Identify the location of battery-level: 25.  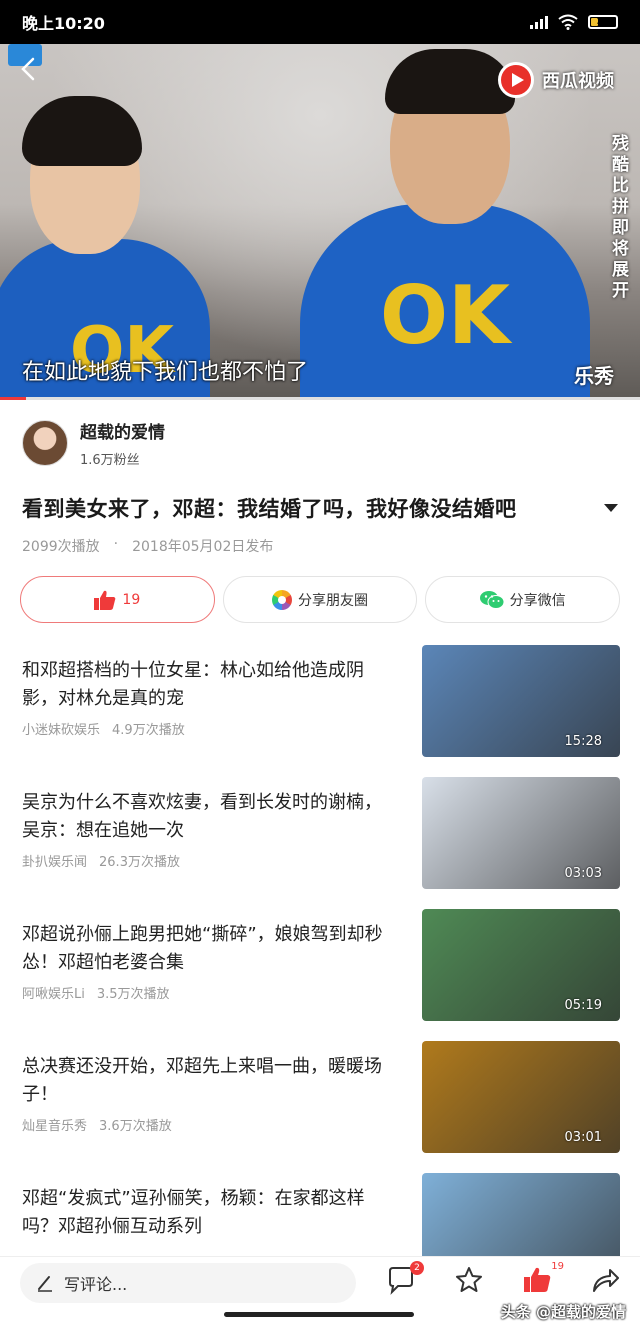
(603, 22).